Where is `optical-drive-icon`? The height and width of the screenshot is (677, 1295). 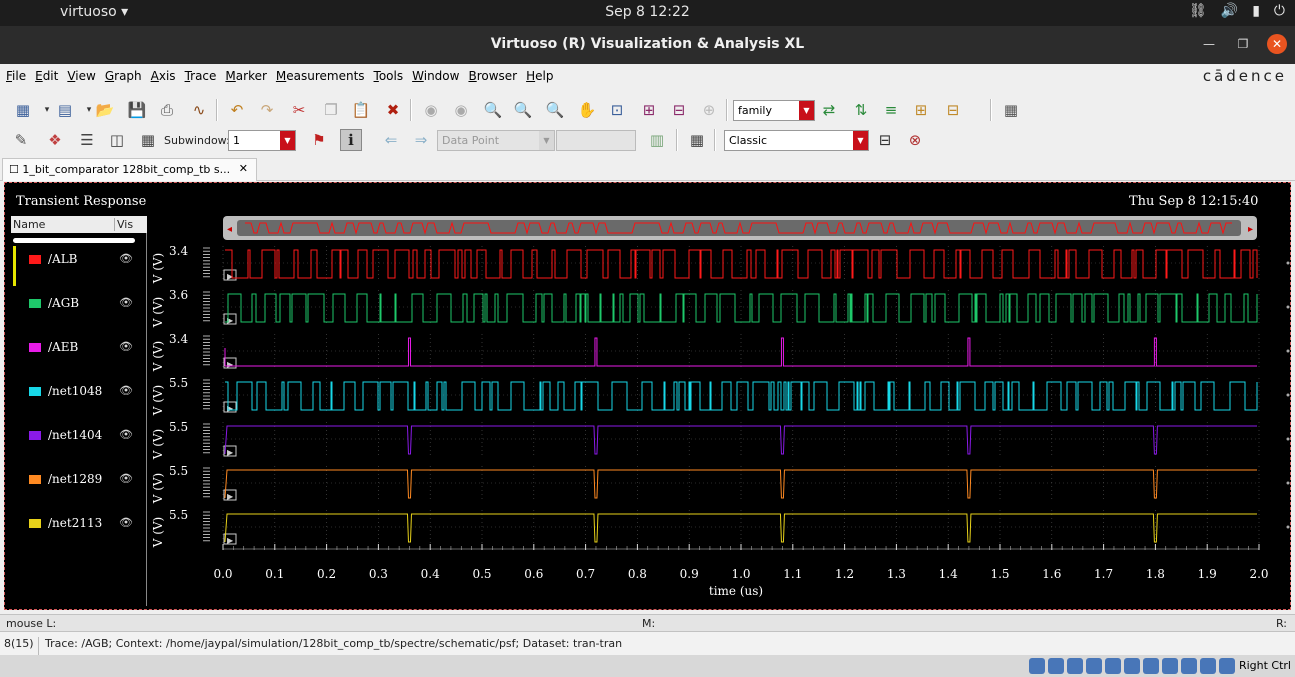
optical-drive-icon is located at coordinates (1056, 666).